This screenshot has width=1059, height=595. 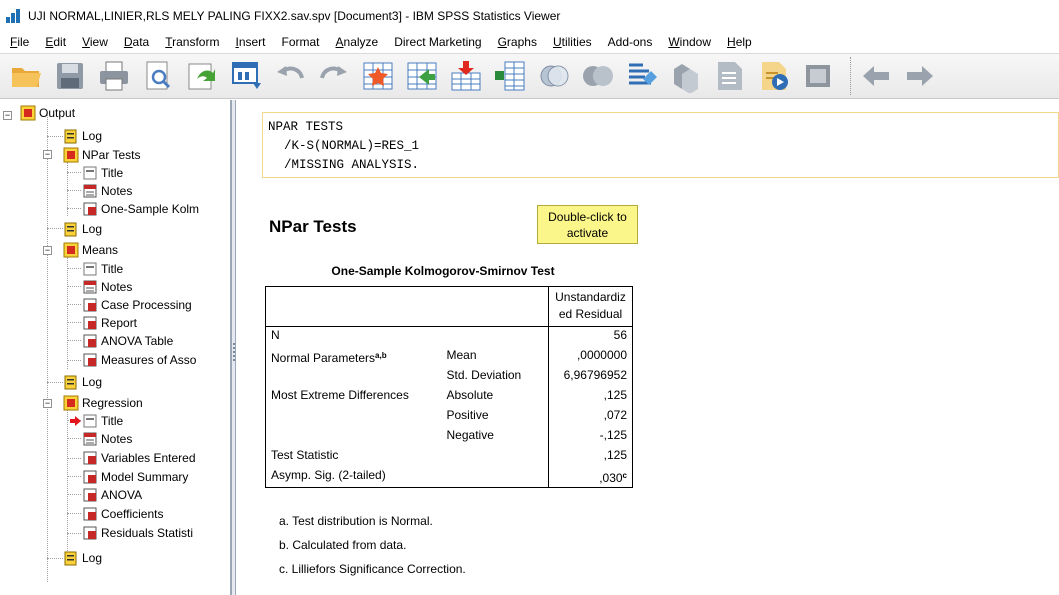 I want to click on export-icon, so click(x=202, y=76).